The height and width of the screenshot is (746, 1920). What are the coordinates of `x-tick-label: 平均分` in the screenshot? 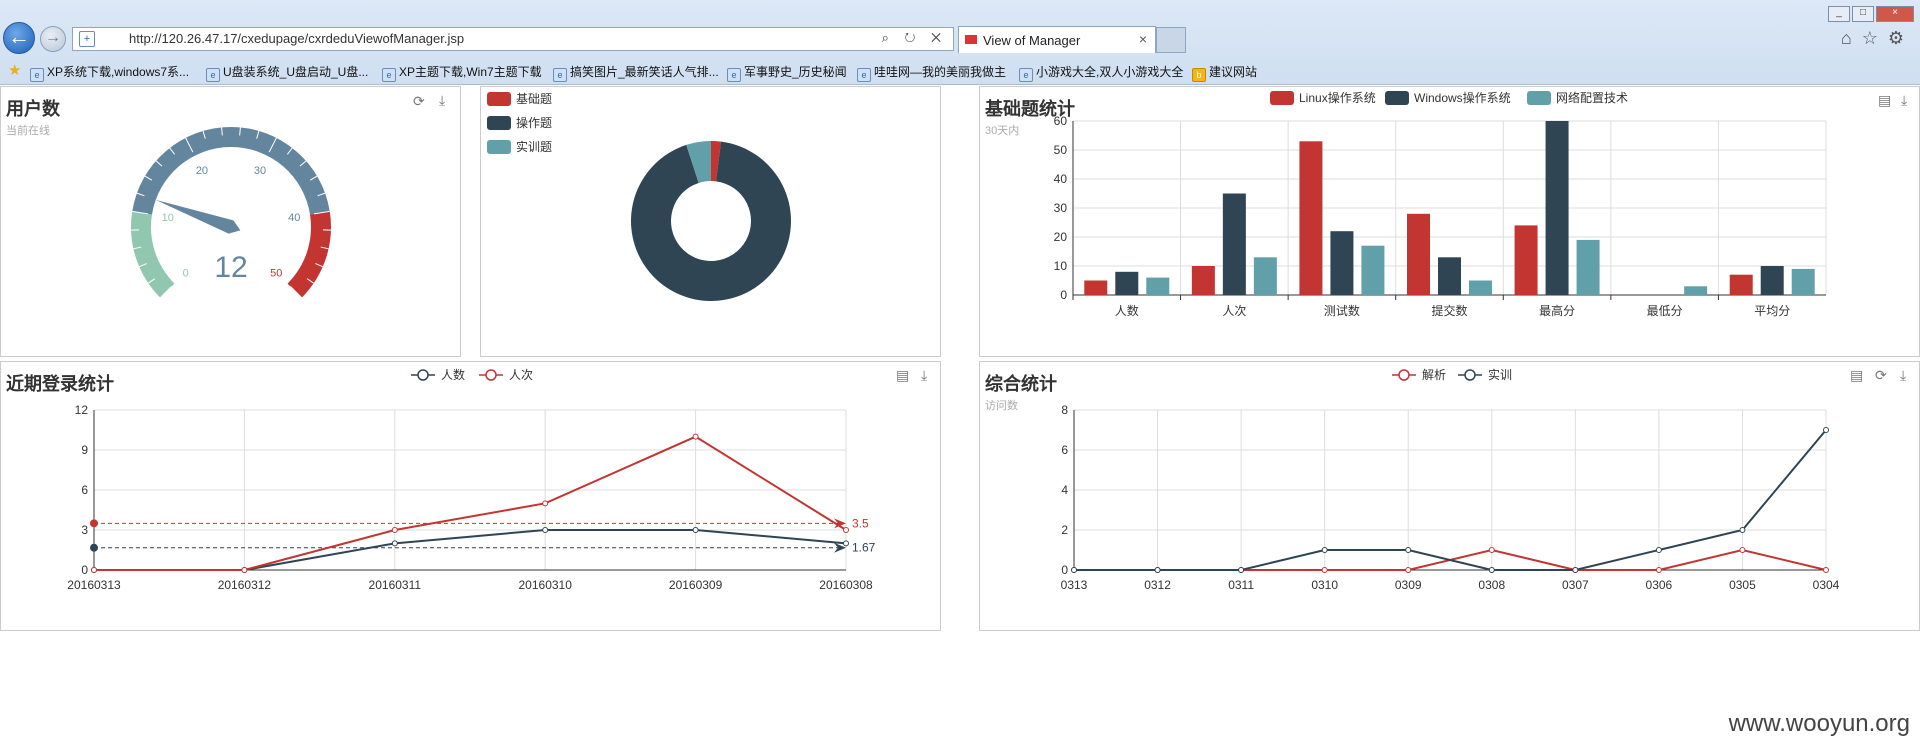 It's located at (1772, 311).